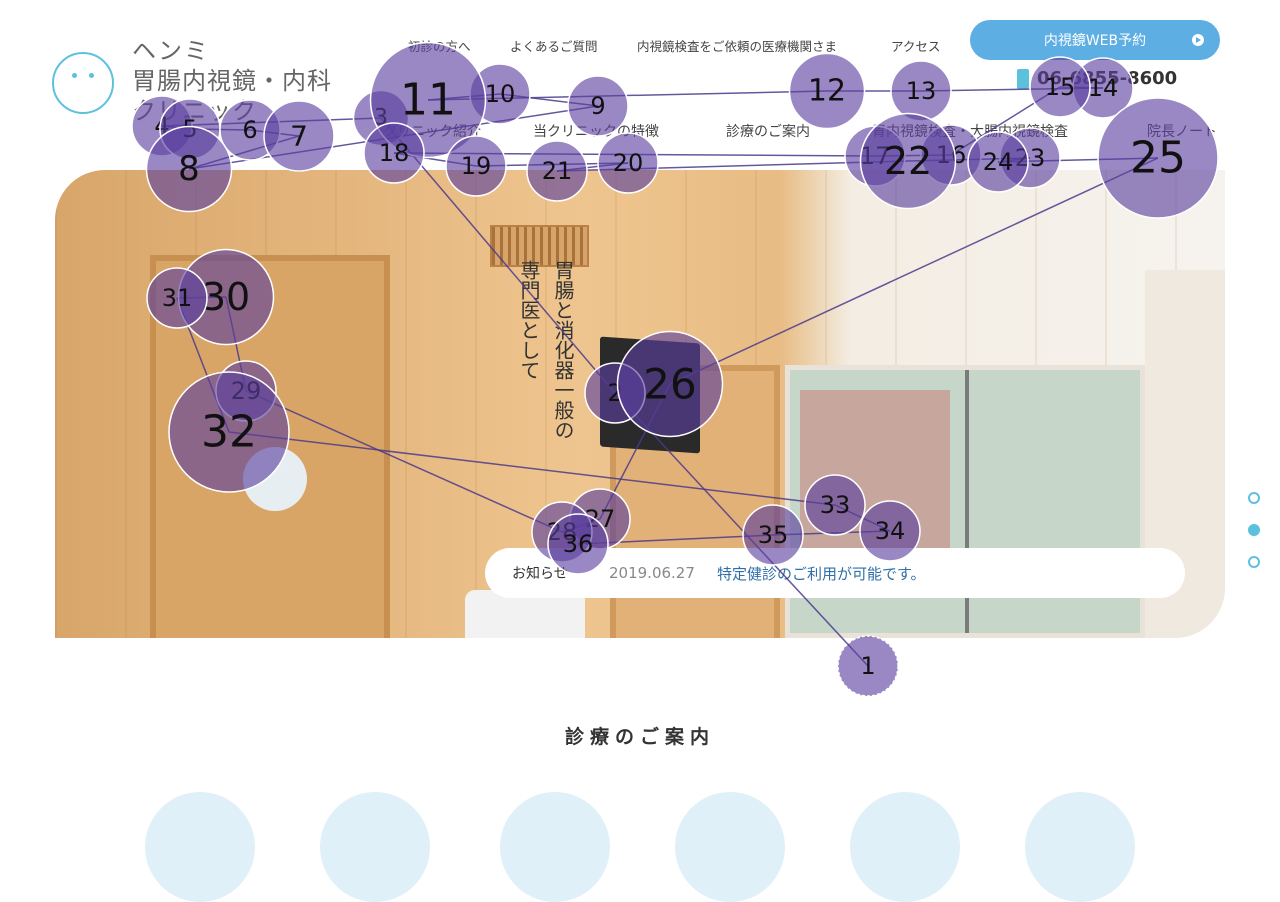 Image resolution: width=1280 pixels, height=902 pixels. Describe the element at coordinates (652, 573) in the screenshot. I see `news-date: 2019.06.27` at that location.